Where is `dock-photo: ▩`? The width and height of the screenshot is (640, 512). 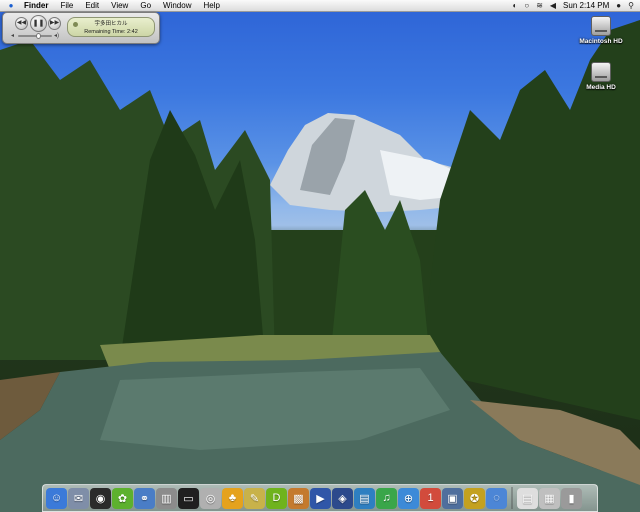 dock-photo: ▩ is located at coordinates (298, 498).